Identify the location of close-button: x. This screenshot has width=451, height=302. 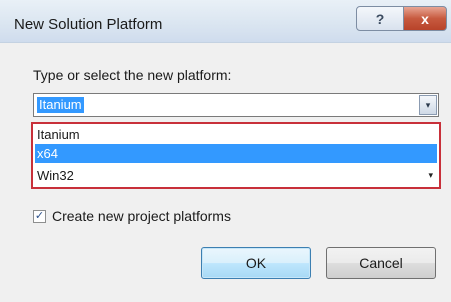
(425, 18).